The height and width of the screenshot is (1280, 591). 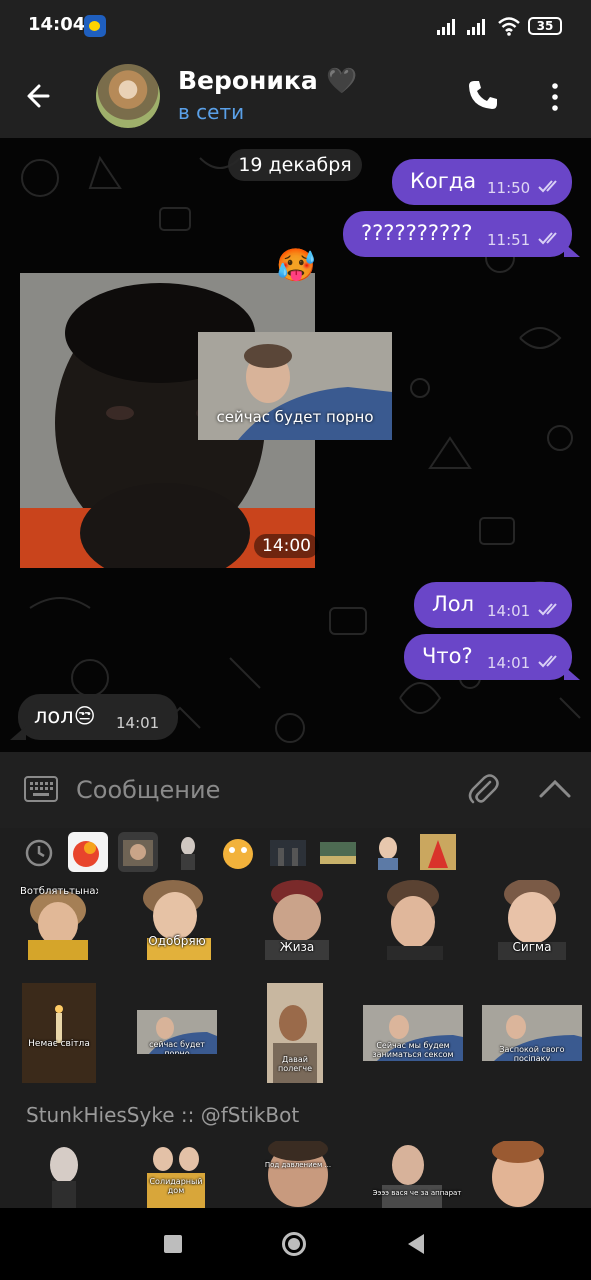 What do you see at coordinates (295, 27) in the screenshot?
I see `status-bar: 14:04 35` at bounding box center [295, 27].